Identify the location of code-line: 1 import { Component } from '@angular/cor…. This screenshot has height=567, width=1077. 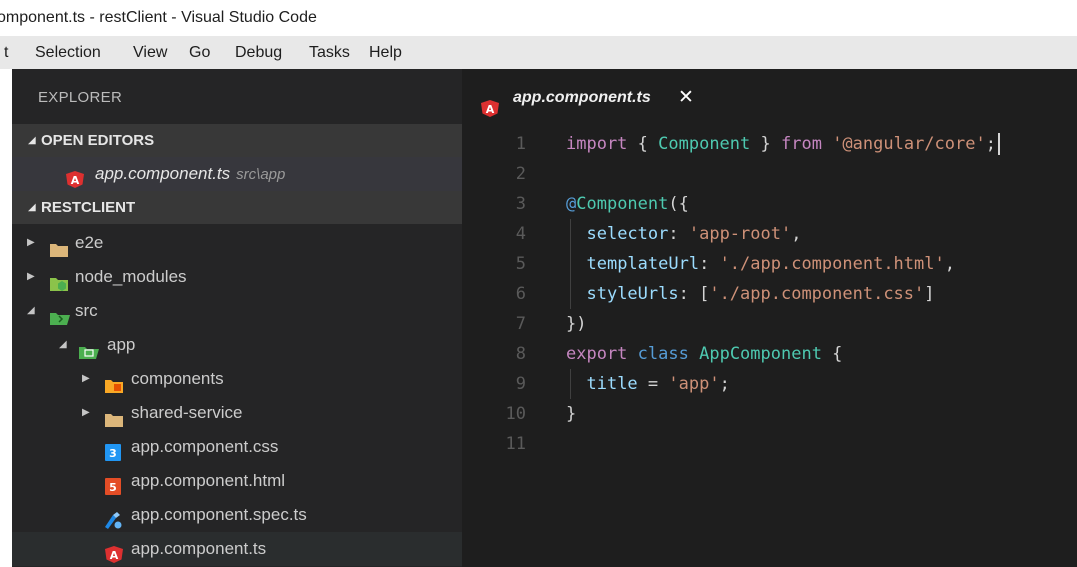
(769, 144).